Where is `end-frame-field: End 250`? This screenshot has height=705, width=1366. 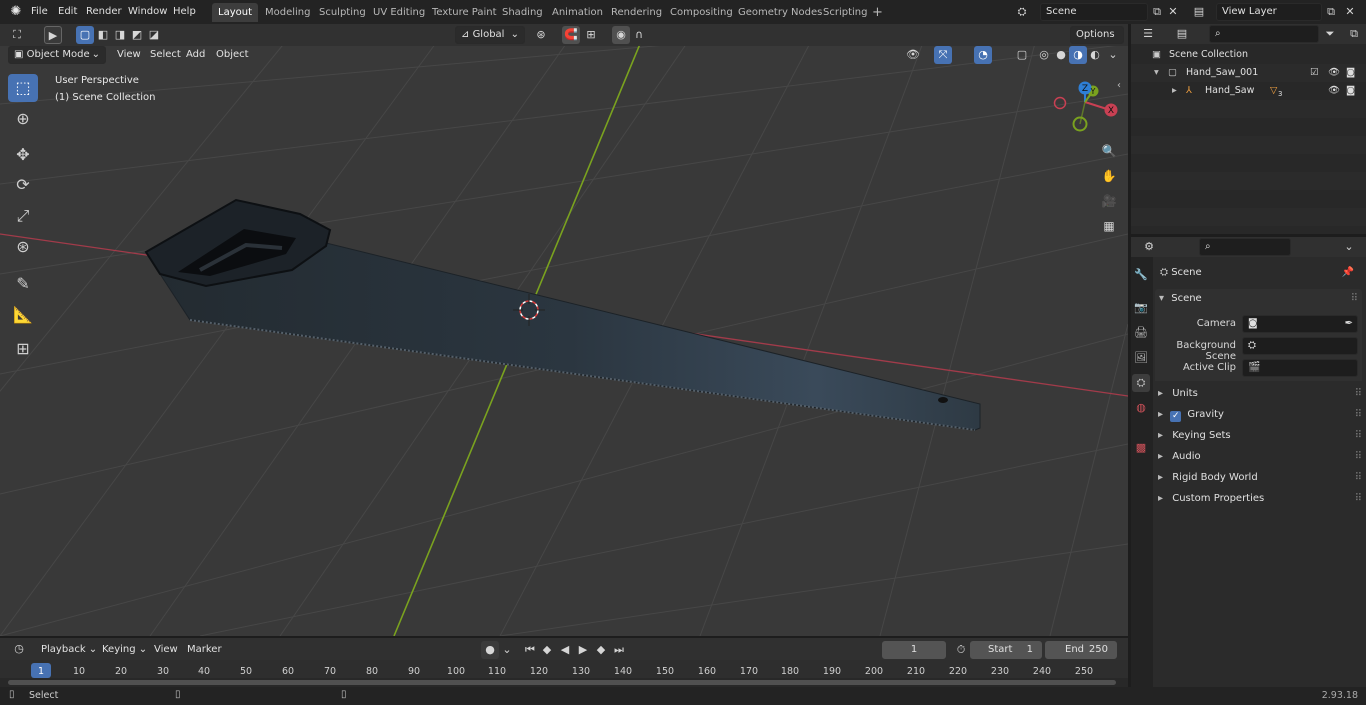 end-frame-field: End 250 is located at coordinates (1081, 650).